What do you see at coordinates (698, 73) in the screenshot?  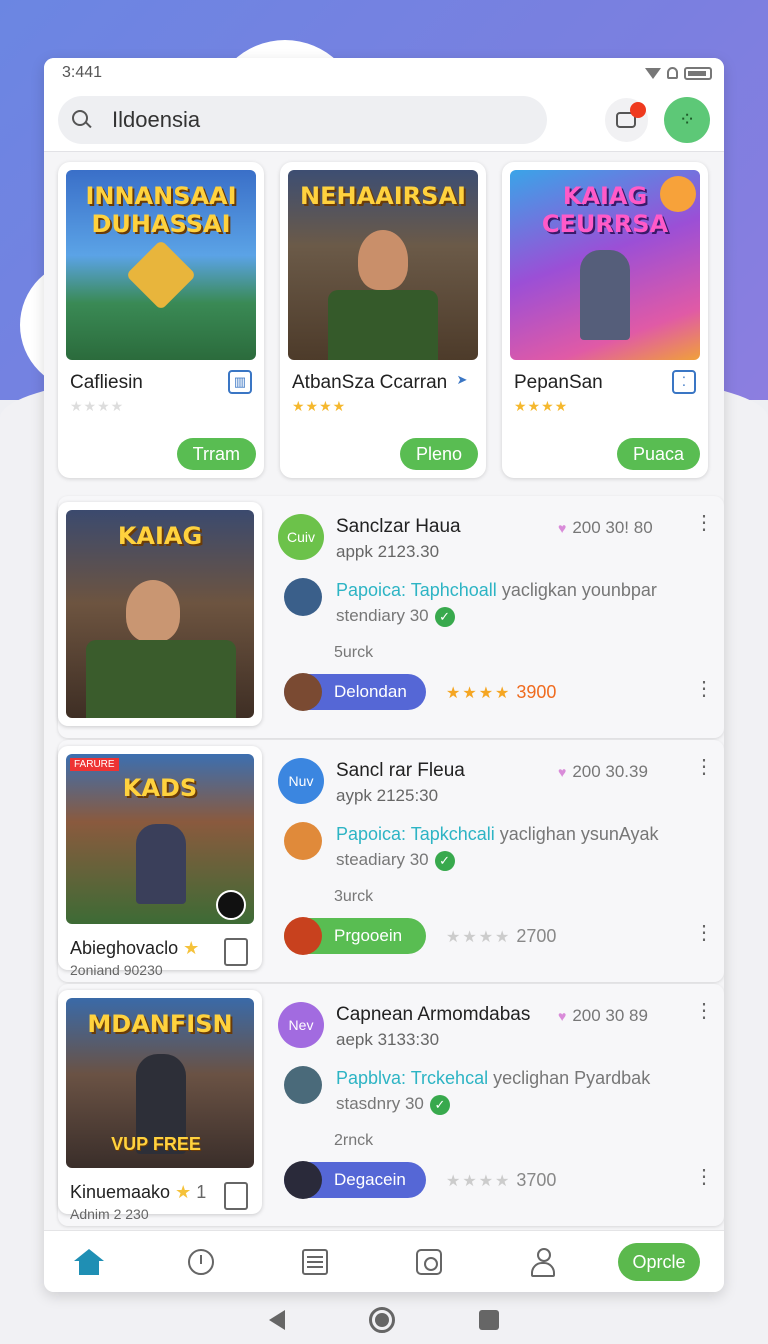 I see `battery-icon` at bounding box center [698, 73].